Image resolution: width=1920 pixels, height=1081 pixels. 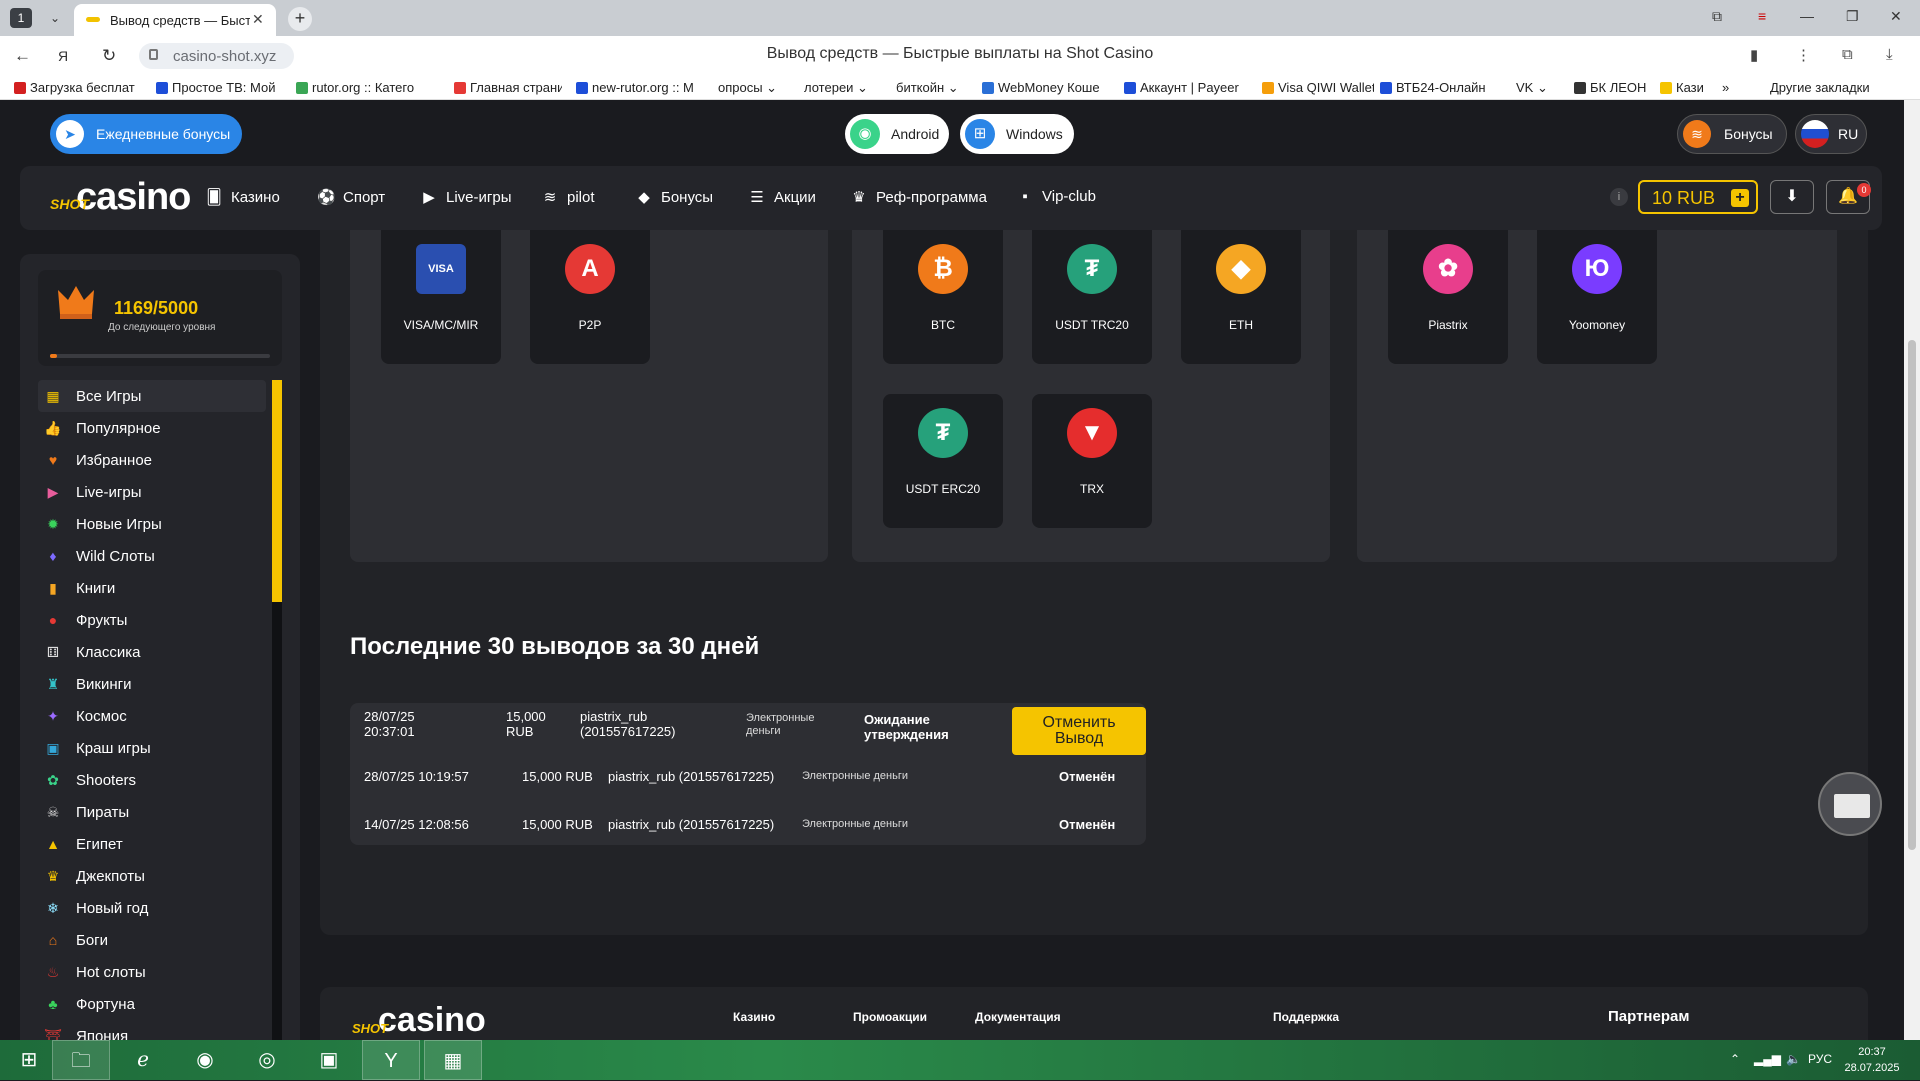 I want to click on sidebar-category: ▶ Live-игры, so click(x=160, y=492).